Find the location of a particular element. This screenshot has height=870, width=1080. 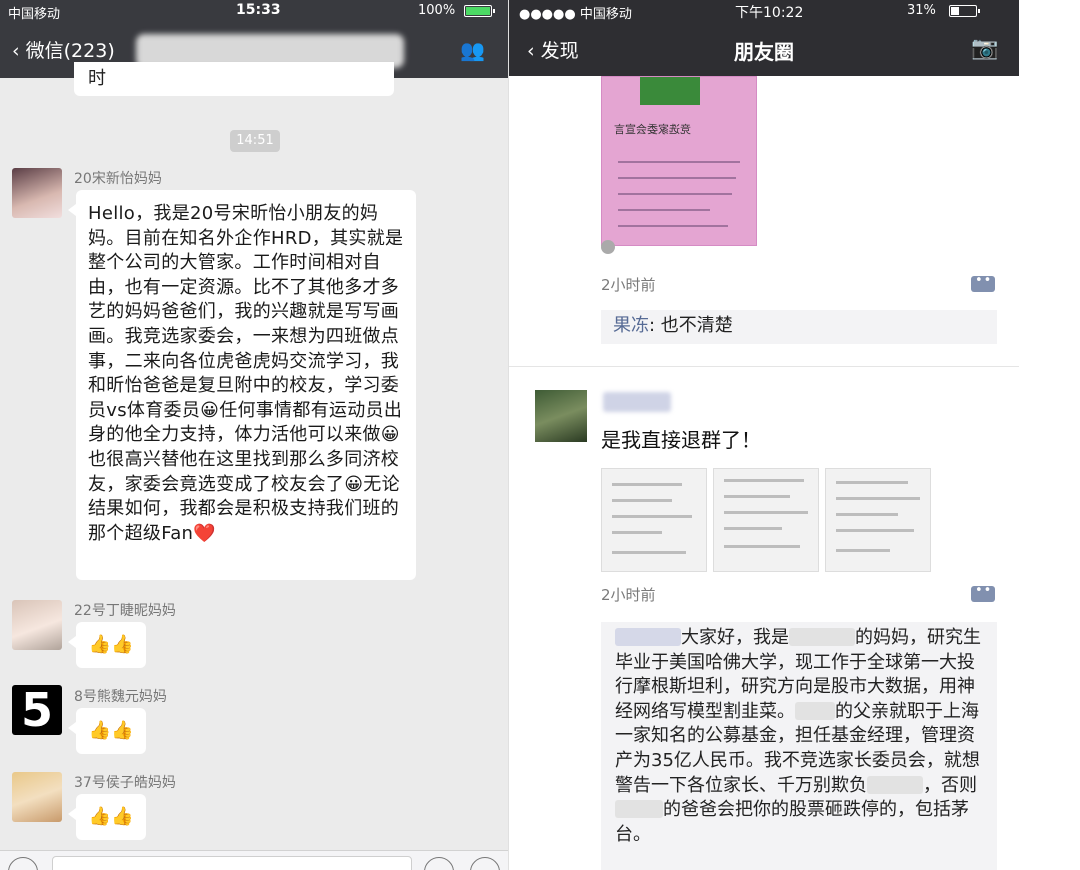

comment-text: : 也不清楚 is located at coordinates (691, 325).